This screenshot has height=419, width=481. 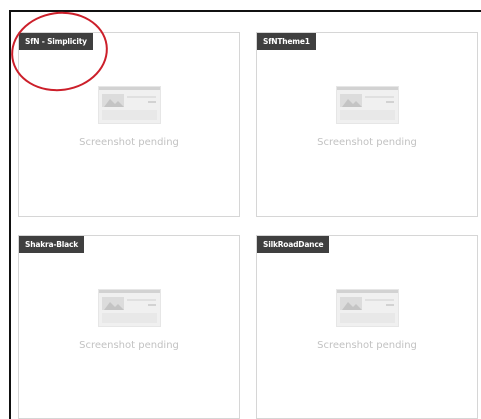 What do you see at coordinates (293, 244) in the screenshot?
I see `theme-name-label: SilkRoadDance` at bounding box center [293, 244].